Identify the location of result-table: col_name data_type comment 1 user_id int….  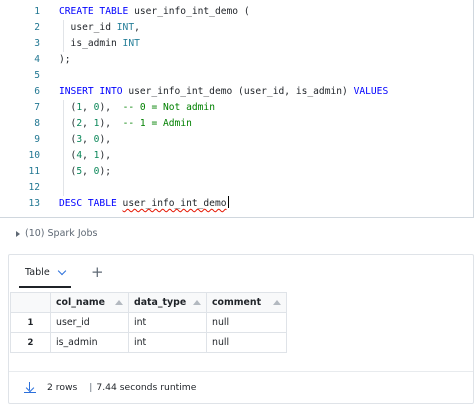
(148, 322).